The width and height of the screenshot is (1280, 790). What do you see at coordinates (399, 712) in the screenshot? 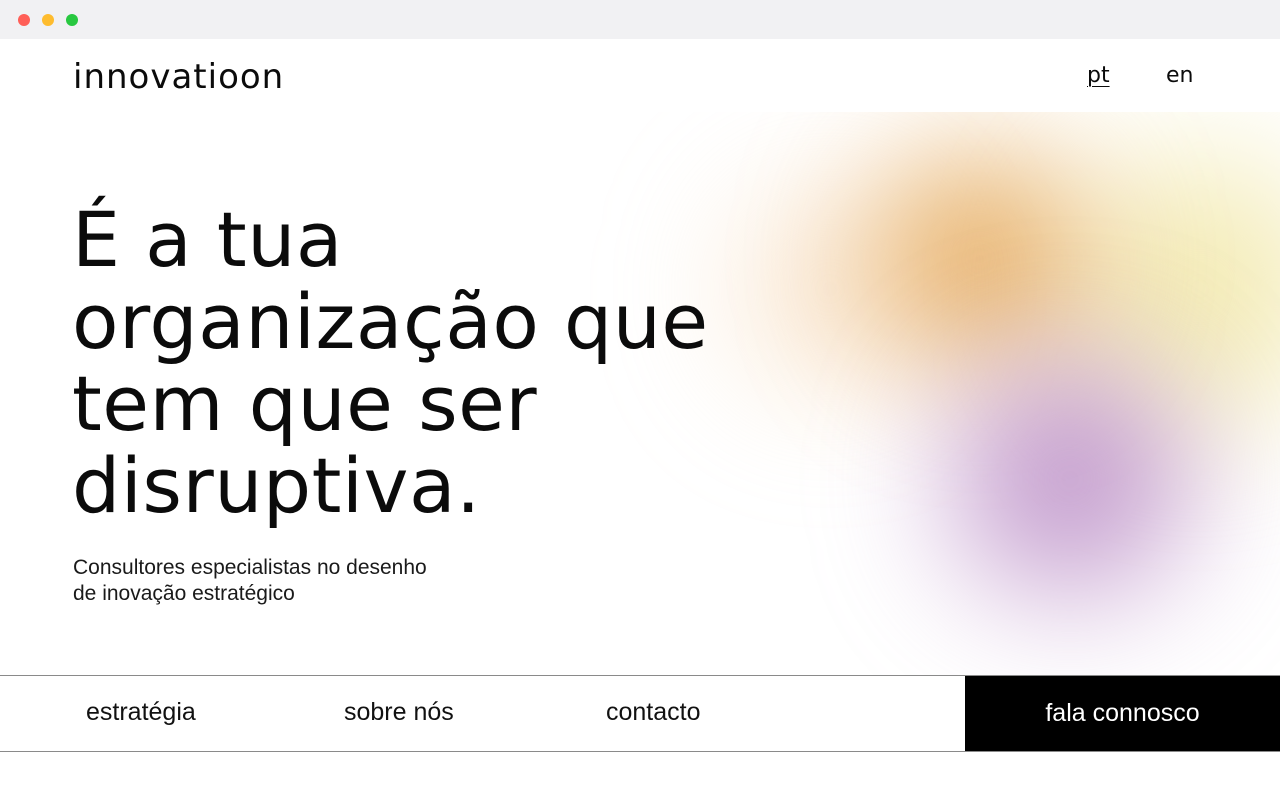
I see `nav-link-sobre-nos: sobre nós` at bounding box center [399, 712].